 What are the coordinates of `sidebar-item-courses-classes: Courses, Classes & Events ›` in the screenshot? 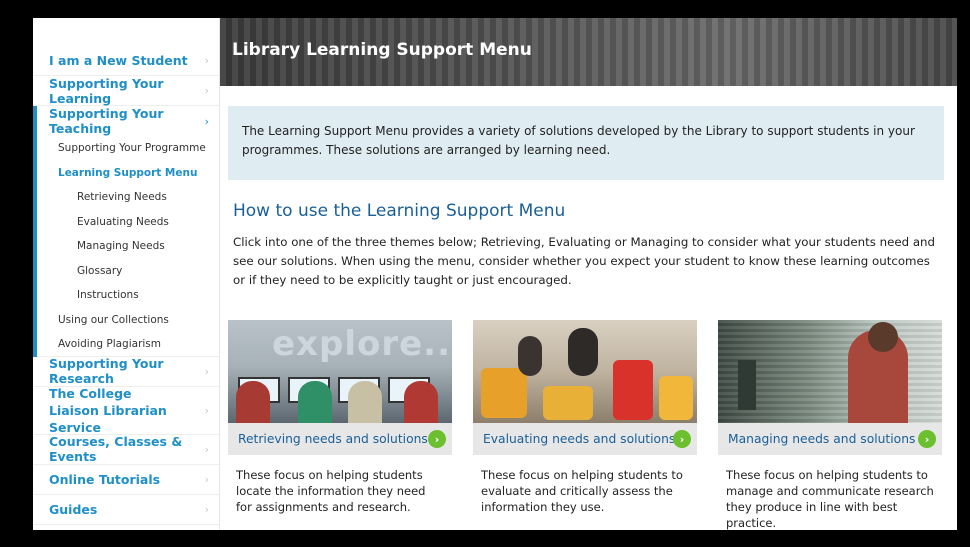 It's located at (126, 449).